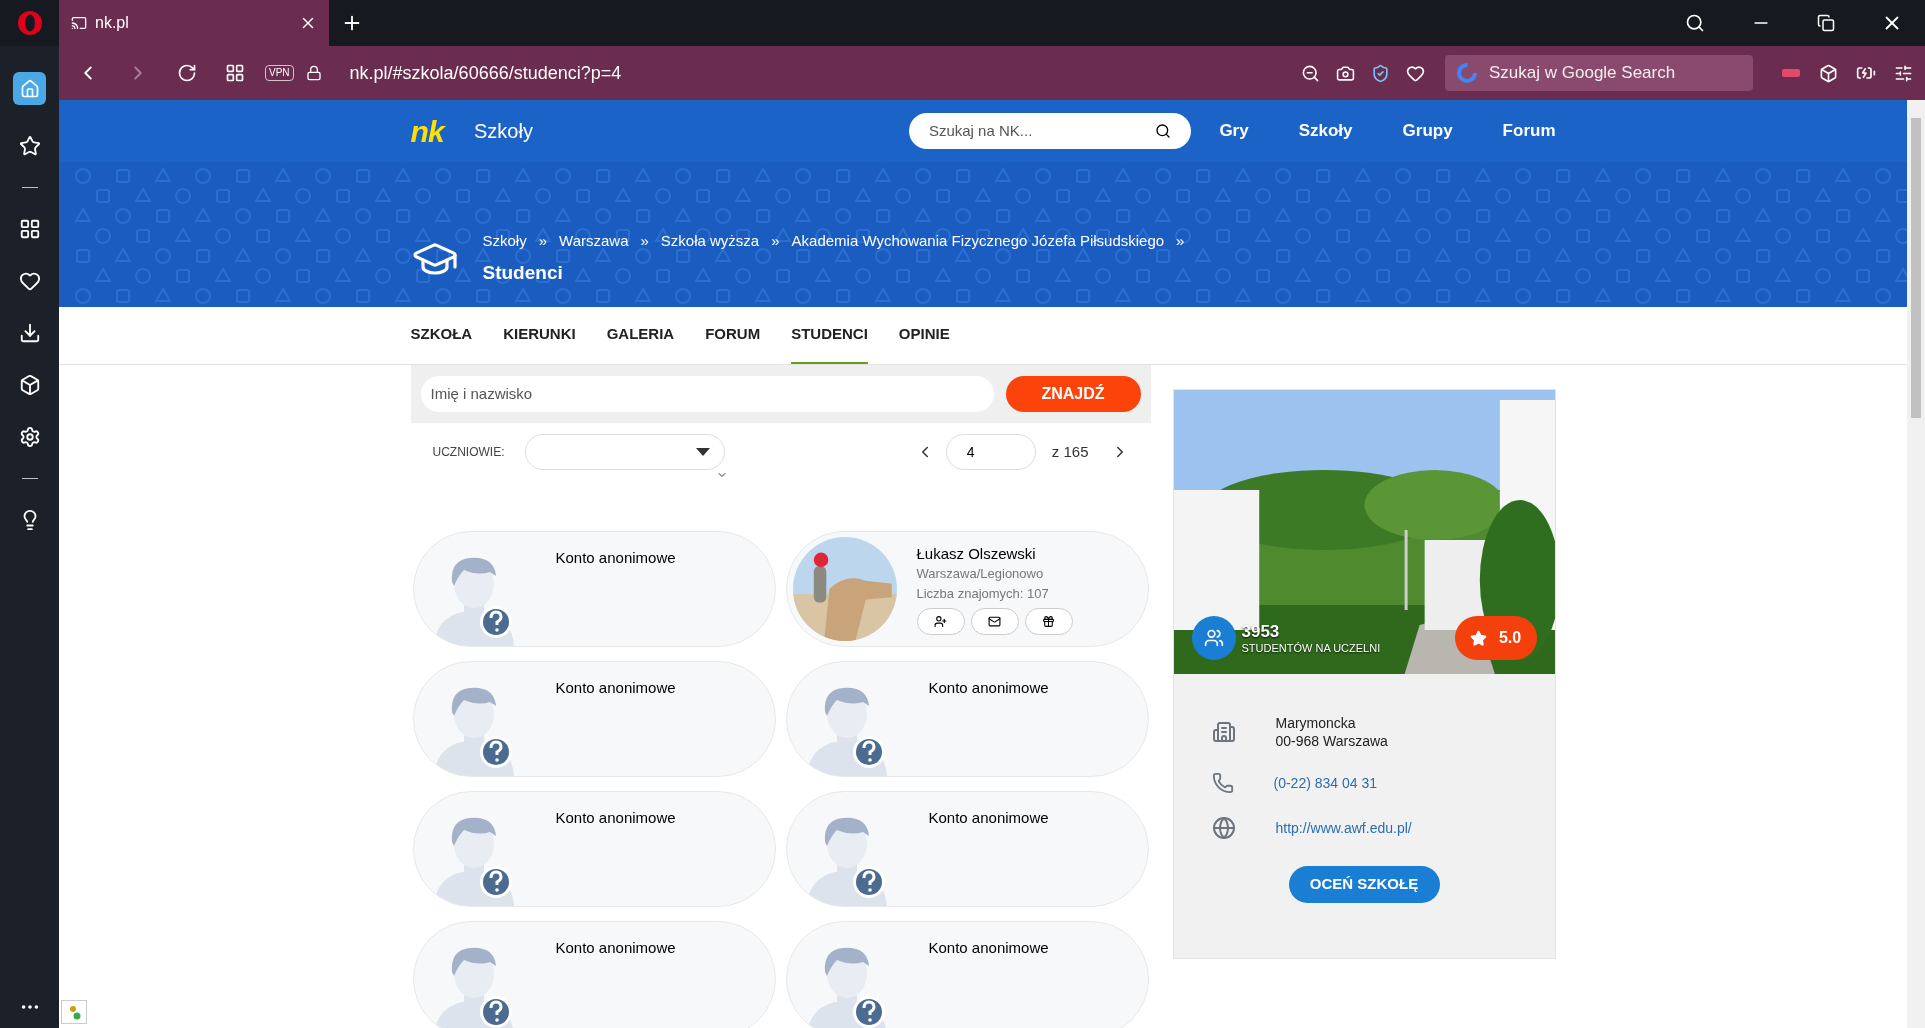  I want to click on page-title: Studenci, so click(523, 272).